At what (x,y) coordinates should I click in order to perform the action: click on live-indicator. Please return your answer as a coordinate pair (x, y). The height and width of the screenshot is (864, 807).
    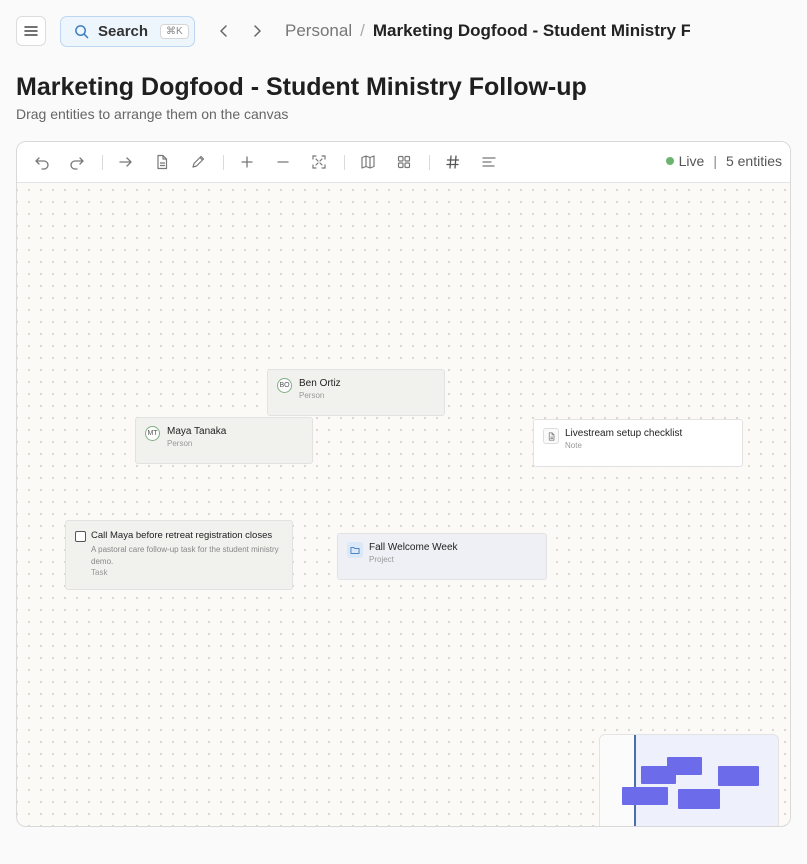
    Looking at the image, I should click on (669, 161).